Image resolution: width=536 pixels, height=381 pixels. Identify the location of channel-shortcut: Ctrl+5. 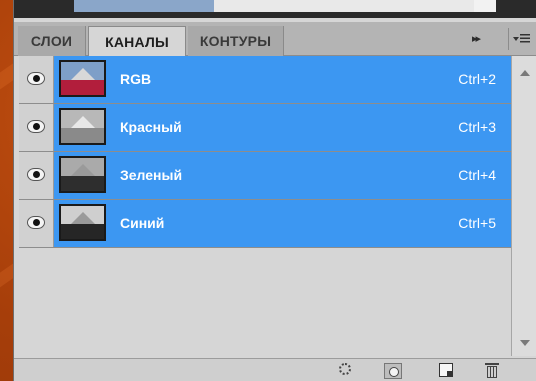
(477, 223).